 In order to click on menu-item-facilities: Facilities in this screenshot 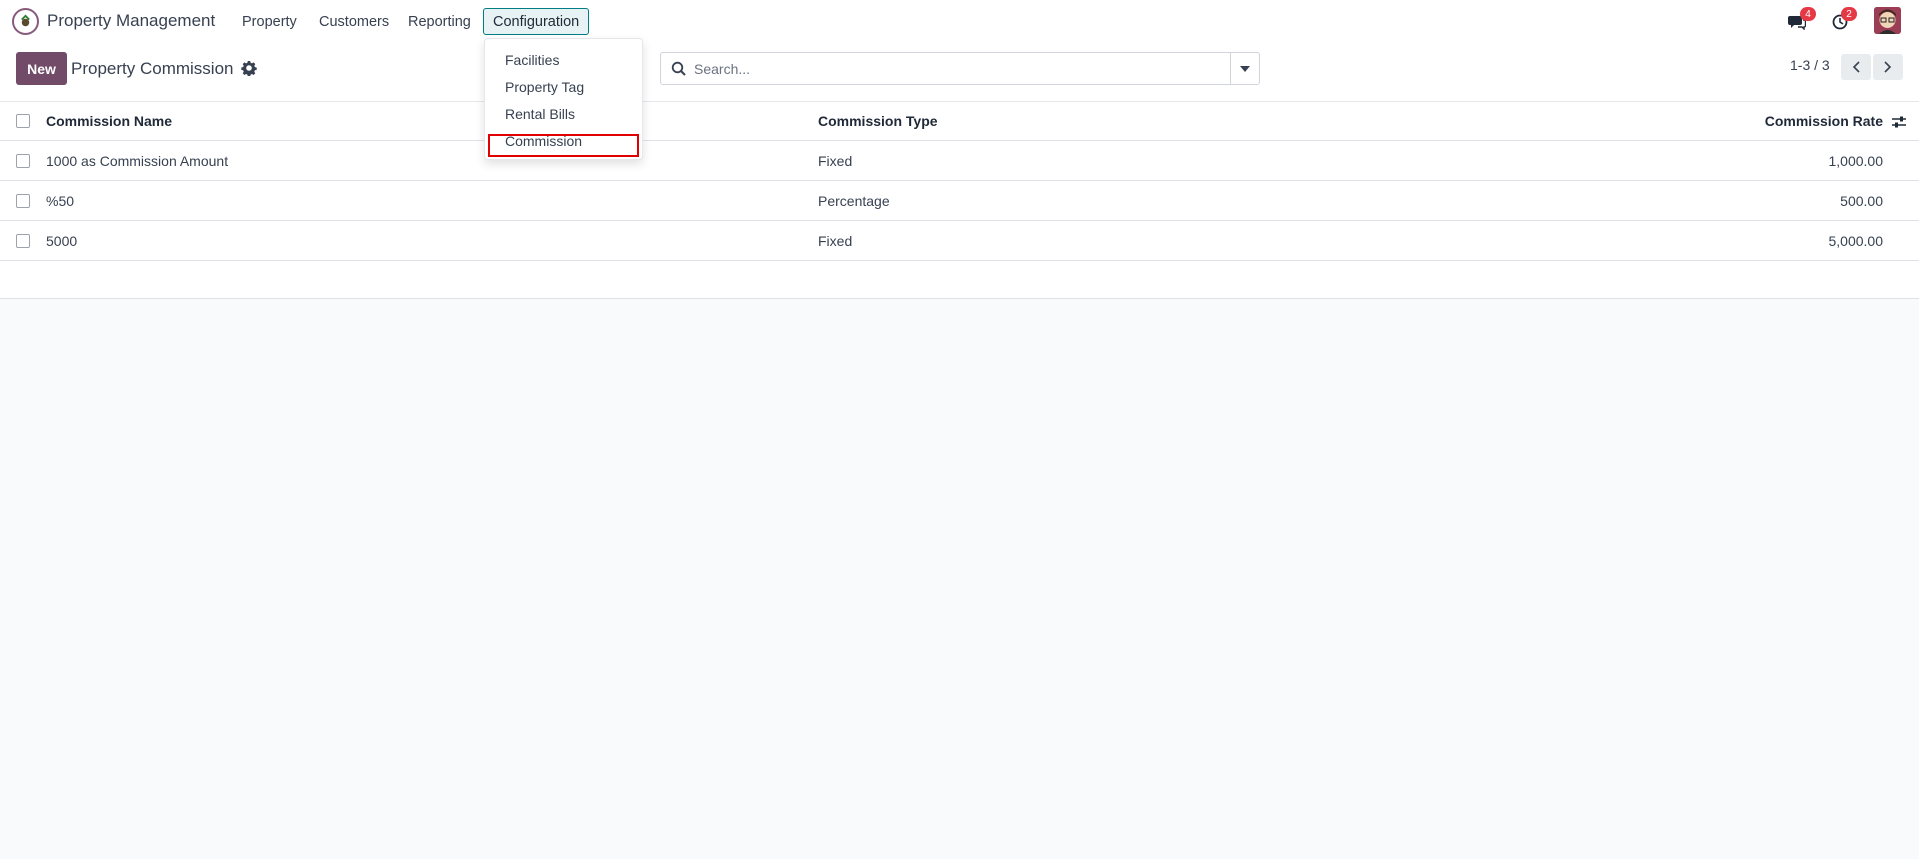, I will do `click(532, 60)`.